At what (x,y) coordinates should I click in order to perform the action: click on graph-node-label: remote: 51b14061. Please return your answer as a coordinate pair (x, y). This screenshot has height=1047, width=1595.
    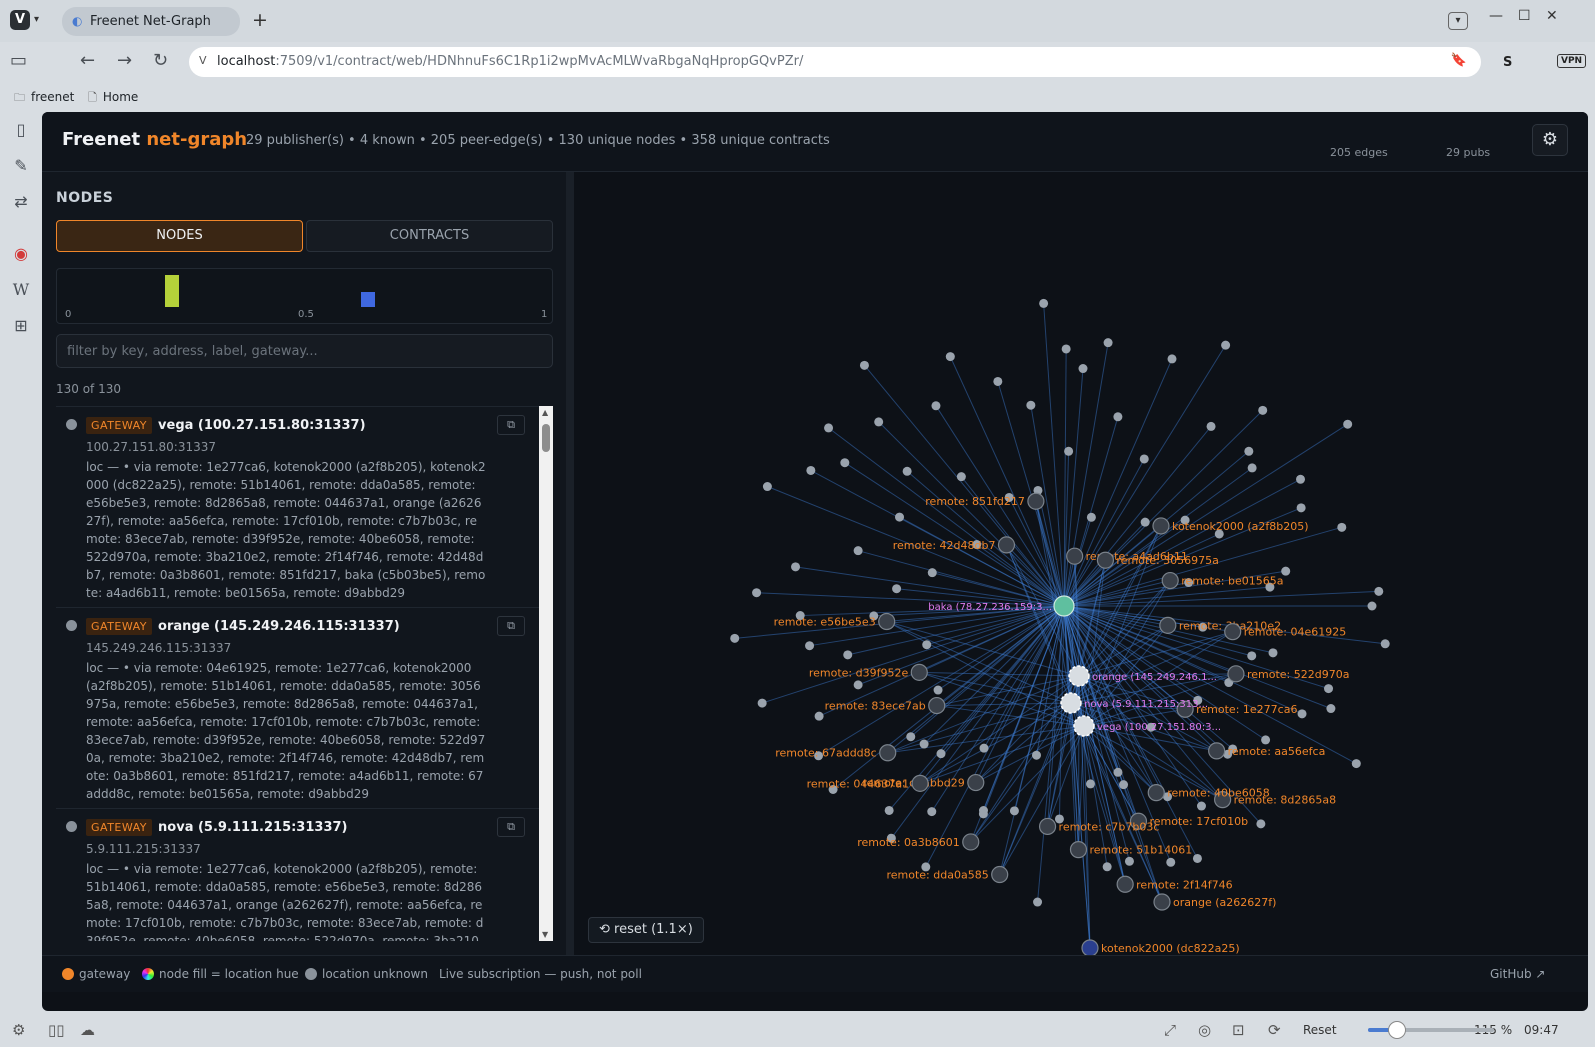
    Looking at the image, I should click on (1140, 850).